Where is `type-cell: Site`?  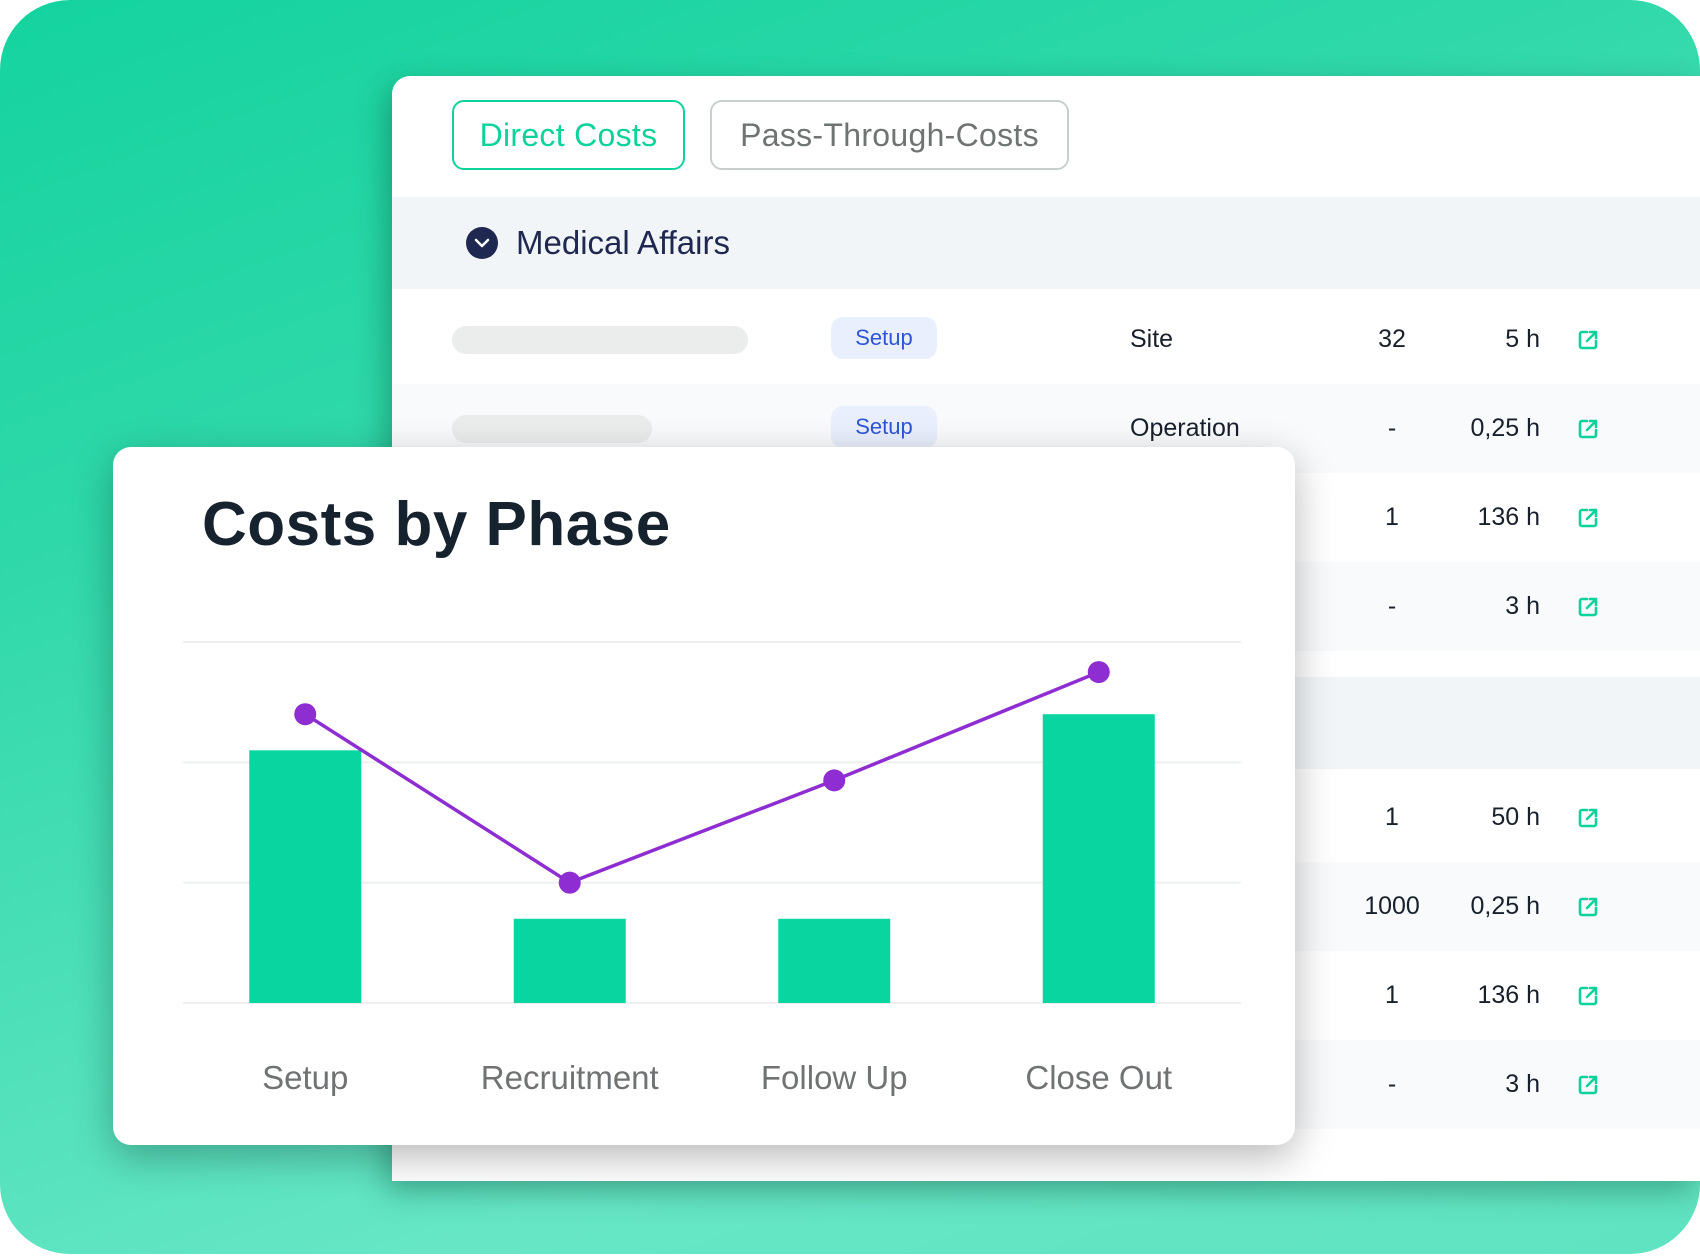
type-cell: Site is located at coordinates (1152, 339).